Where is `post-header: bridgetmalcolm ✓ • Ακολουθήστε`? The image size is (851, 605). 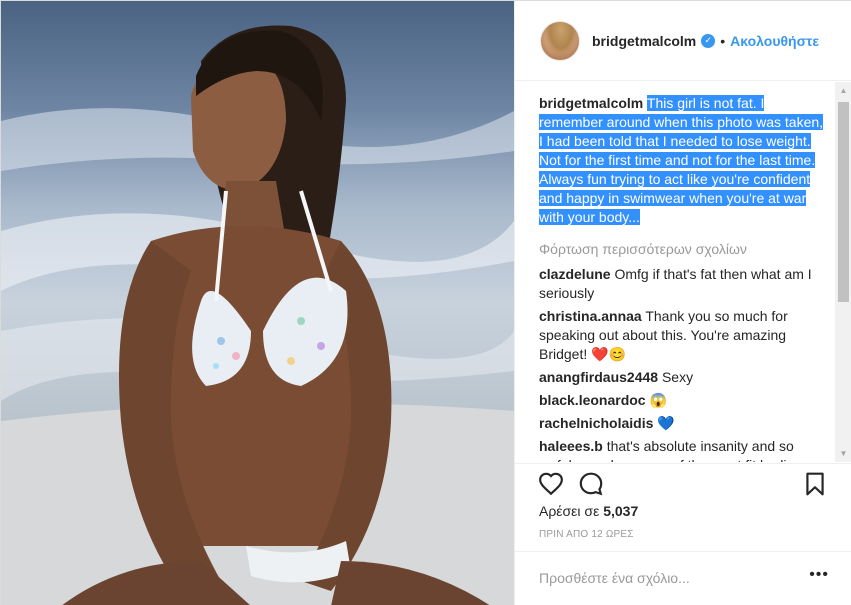 post-header: bridgetmalcolm ✓ • Ακολουθήστε is located at coordinates (683, 41).